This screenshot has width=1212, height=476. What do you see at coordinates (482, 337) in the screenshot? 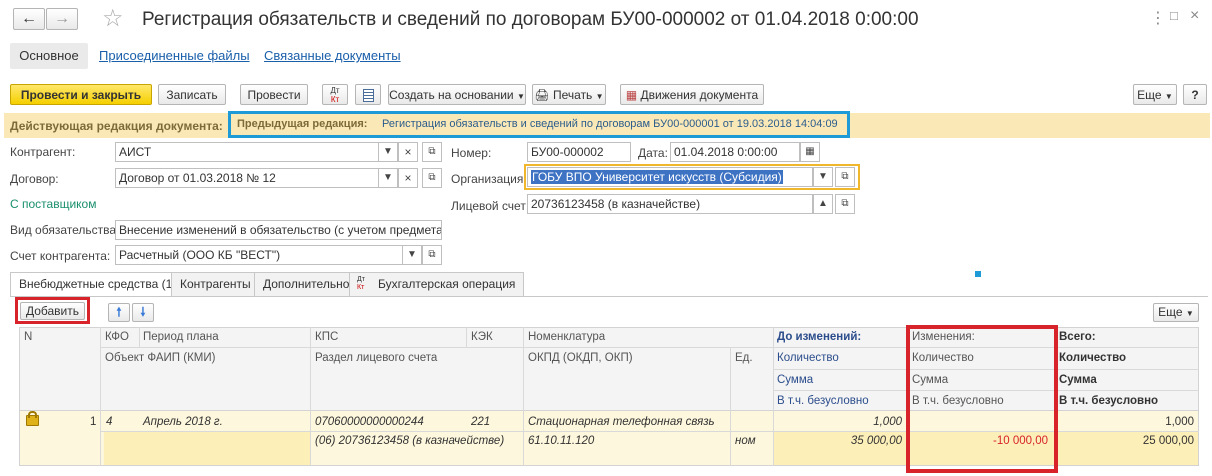
I see `col-kek: КЭК` at bounding box center [482, 337].